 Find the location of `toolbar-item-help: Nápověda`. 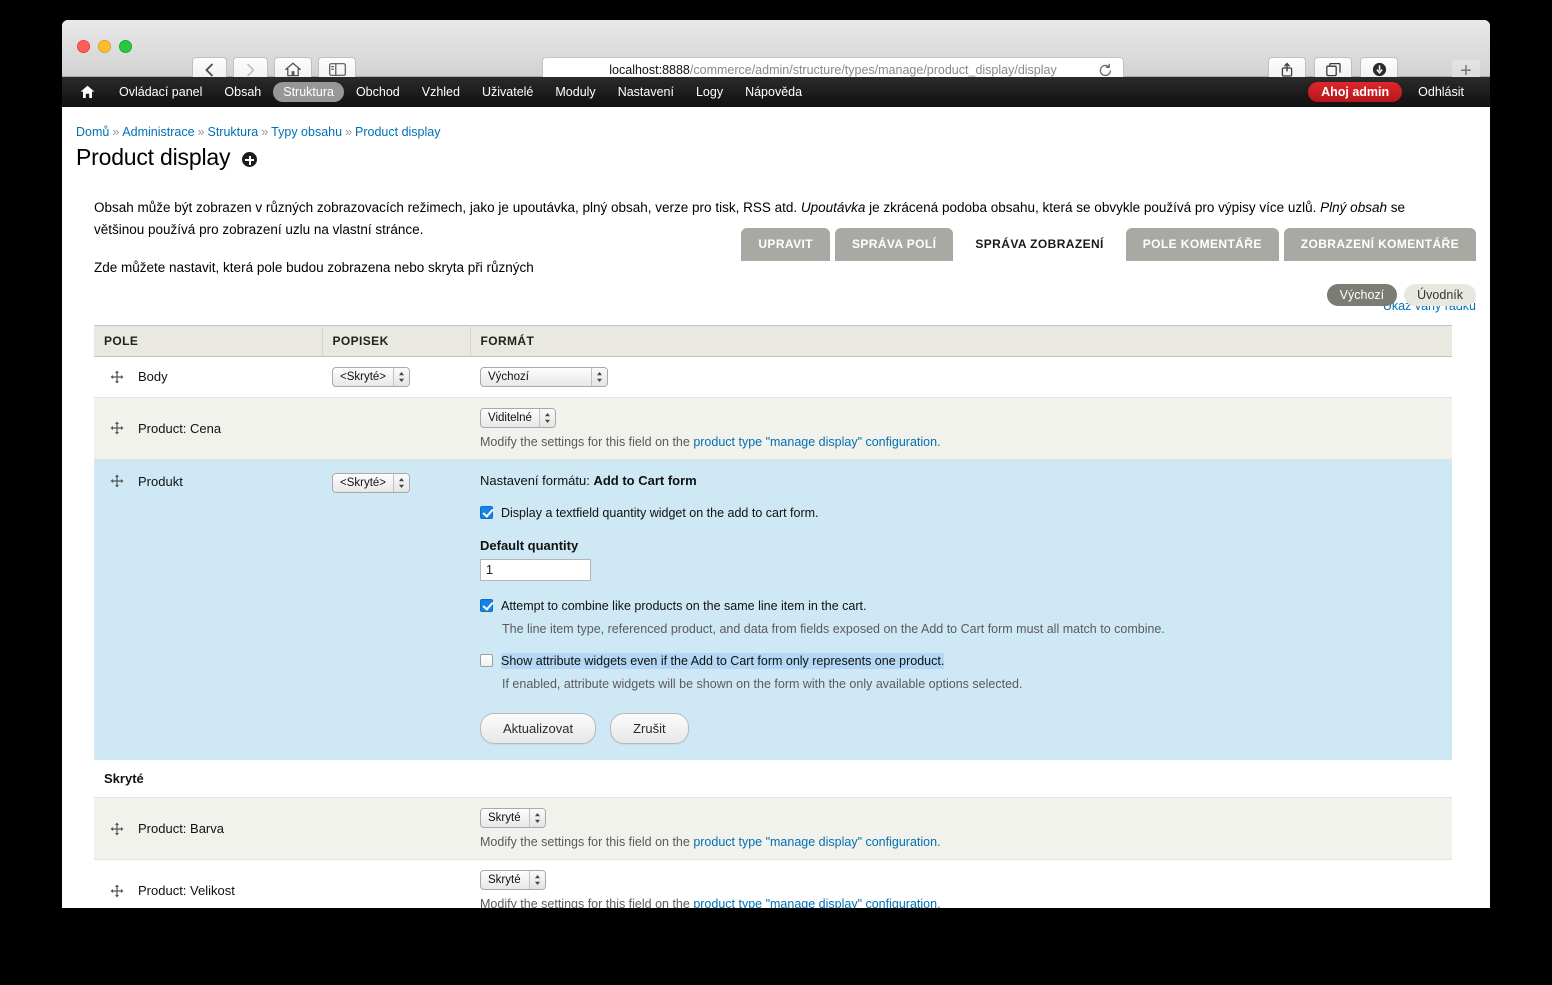

toolbar-item-help: Nápověda is located at coordinates (773, 92).